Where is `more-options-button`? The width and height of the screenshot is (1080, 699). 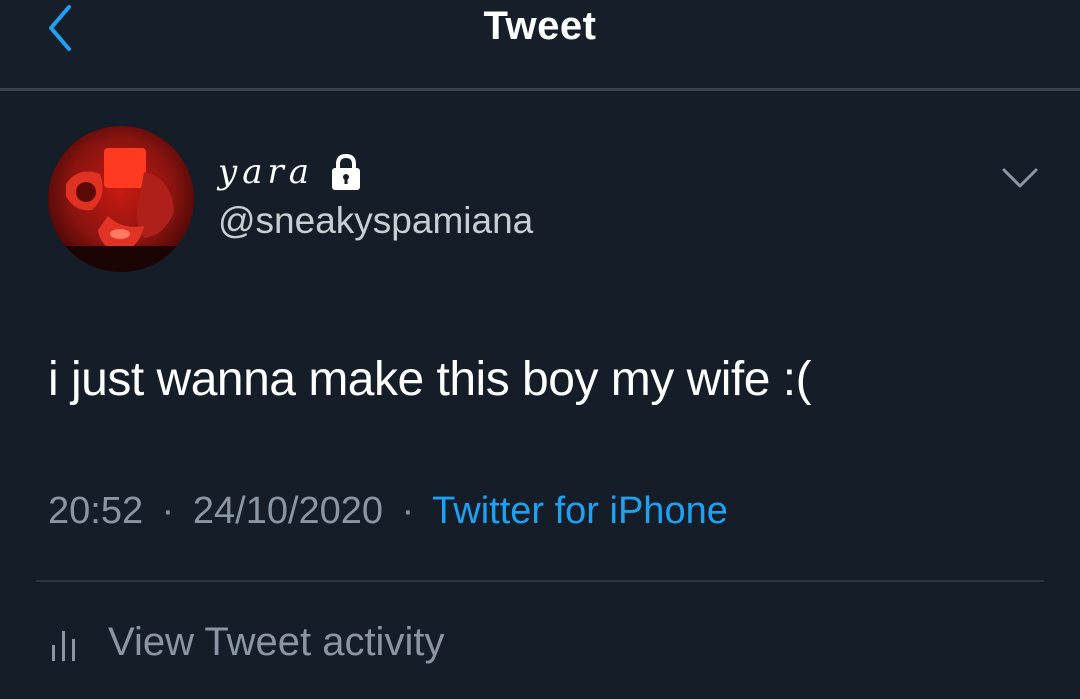 more-options-button is located at coordinates (1020, 178).